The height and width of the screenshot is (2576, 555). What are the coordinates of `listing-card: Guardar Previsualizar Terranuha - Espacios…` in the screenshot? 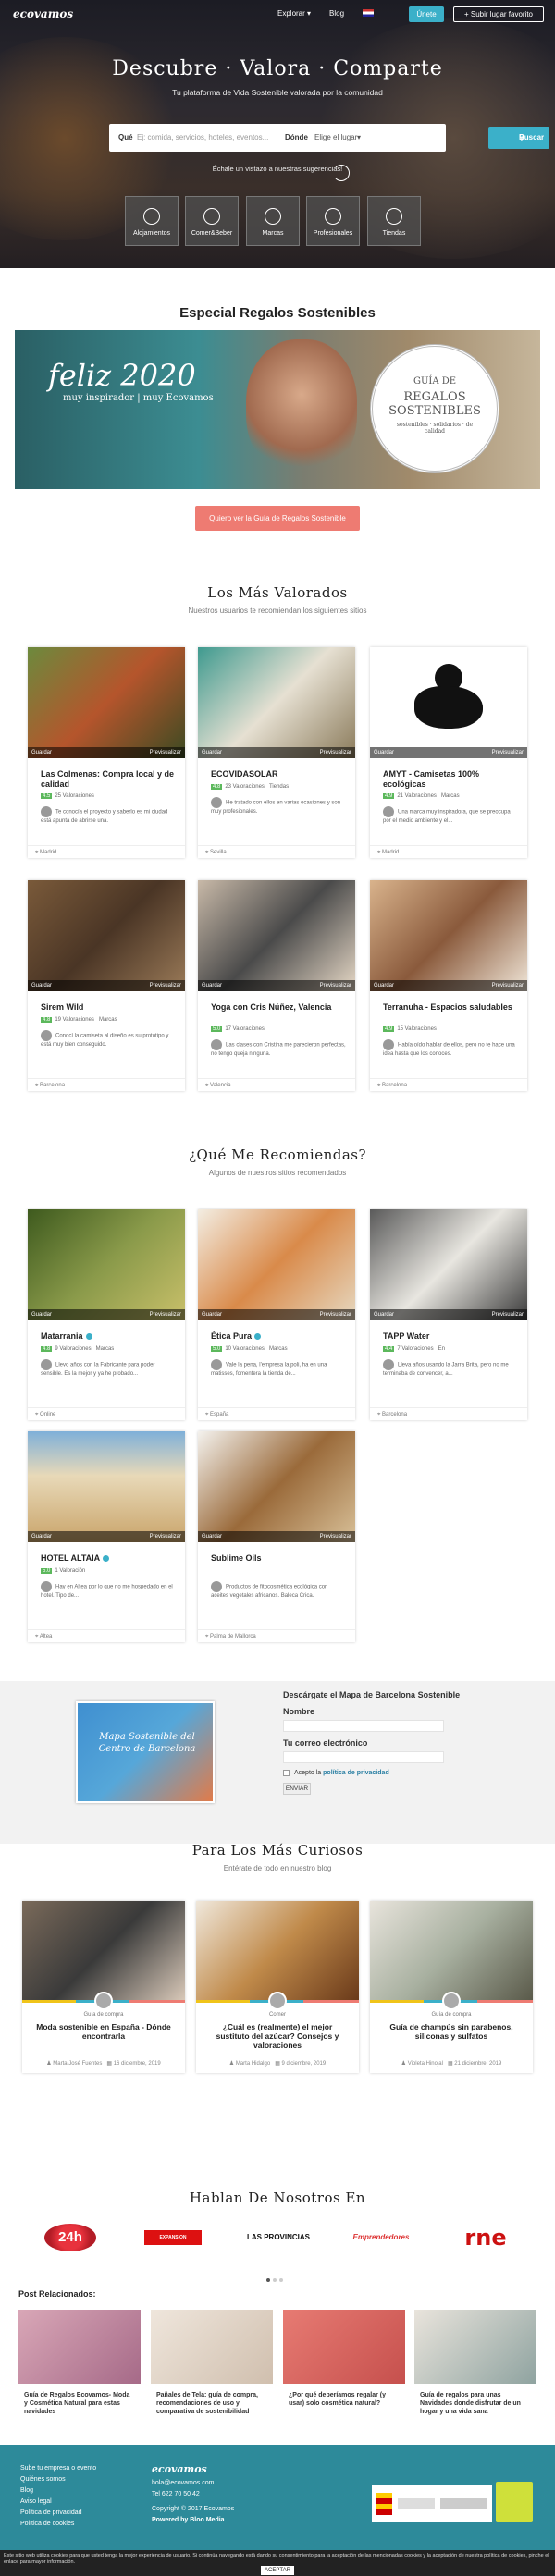 It's located at (449, 985).